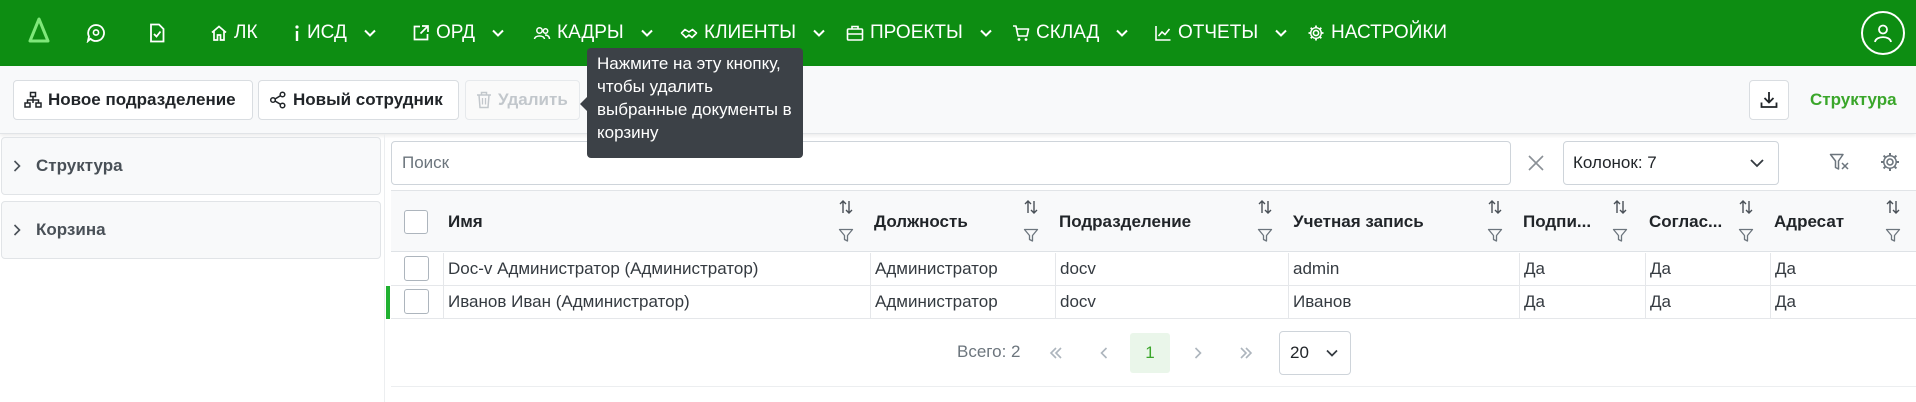  I want to click on nav-item-label: НАСТРОЙКИ, so click(1389, 32).